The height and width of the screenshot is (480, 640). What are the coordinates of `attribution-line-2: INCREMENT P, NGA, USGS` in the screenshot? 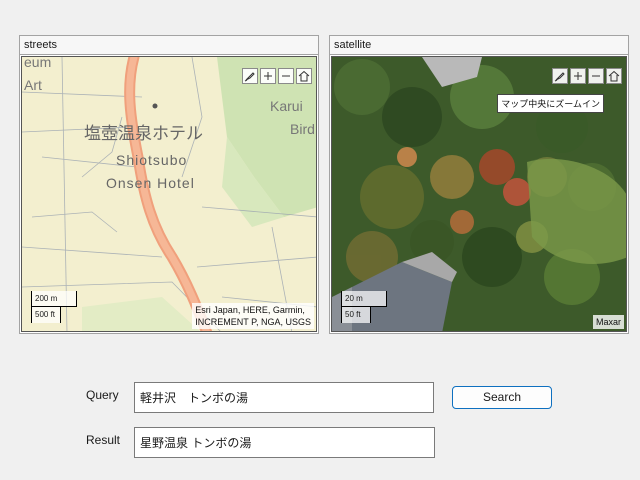 It's located at (253, 322).